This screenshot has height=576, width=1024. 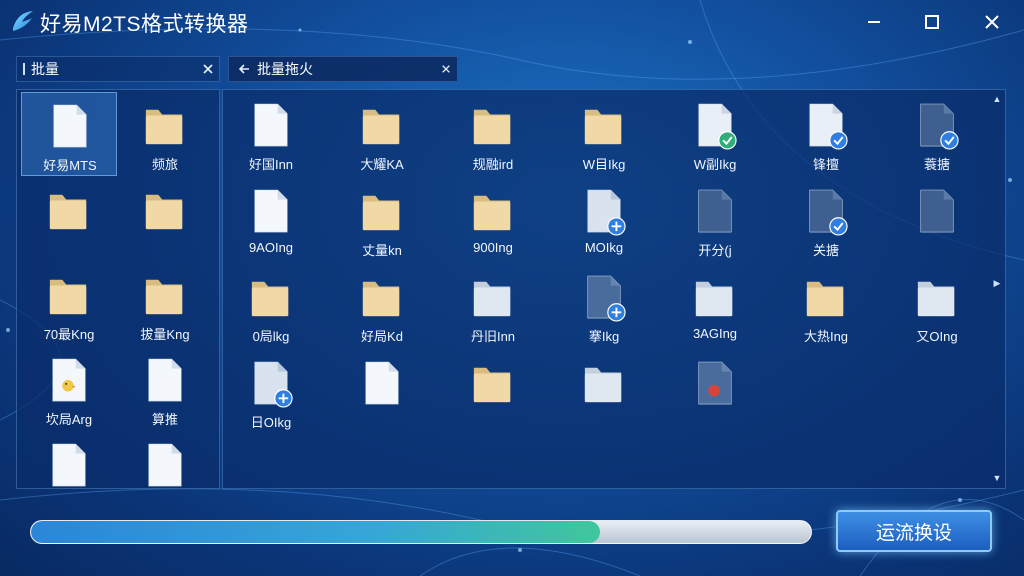 I want to click on close-button, so click(x=992, y=22).